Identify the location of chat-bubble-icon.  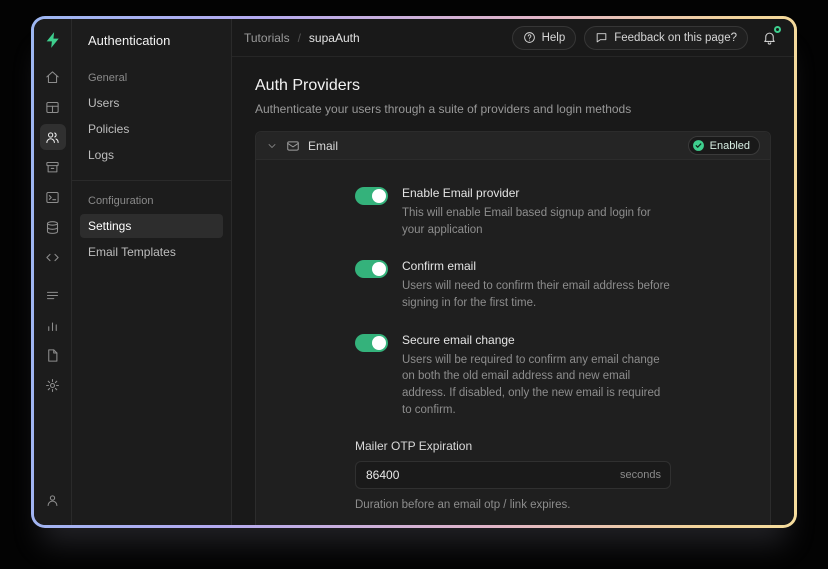
(601, 38).